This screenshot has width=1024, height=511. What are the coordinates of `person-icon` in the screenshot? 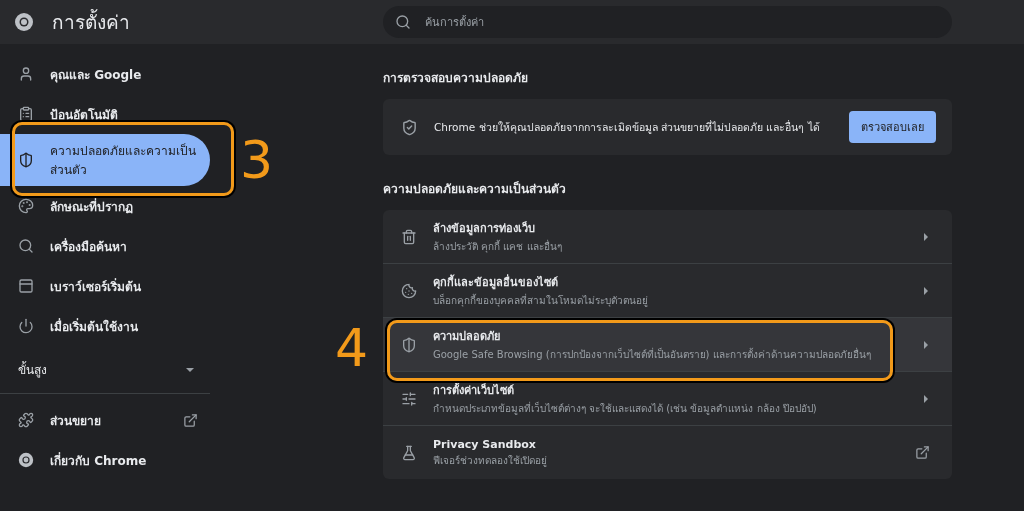 It's located at (26, 74).